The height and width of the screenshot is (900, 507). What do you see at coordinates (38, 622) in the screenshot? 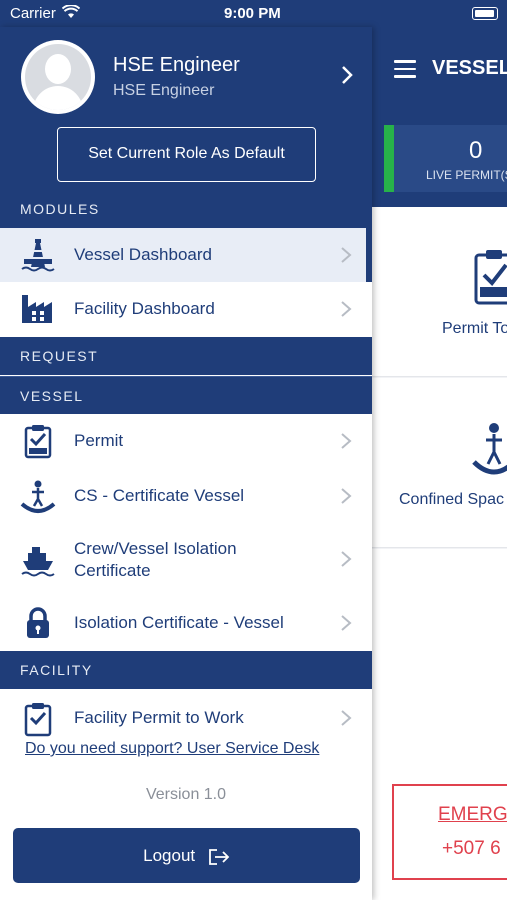
I see `lock-icon` at bounding box center [38, 622].